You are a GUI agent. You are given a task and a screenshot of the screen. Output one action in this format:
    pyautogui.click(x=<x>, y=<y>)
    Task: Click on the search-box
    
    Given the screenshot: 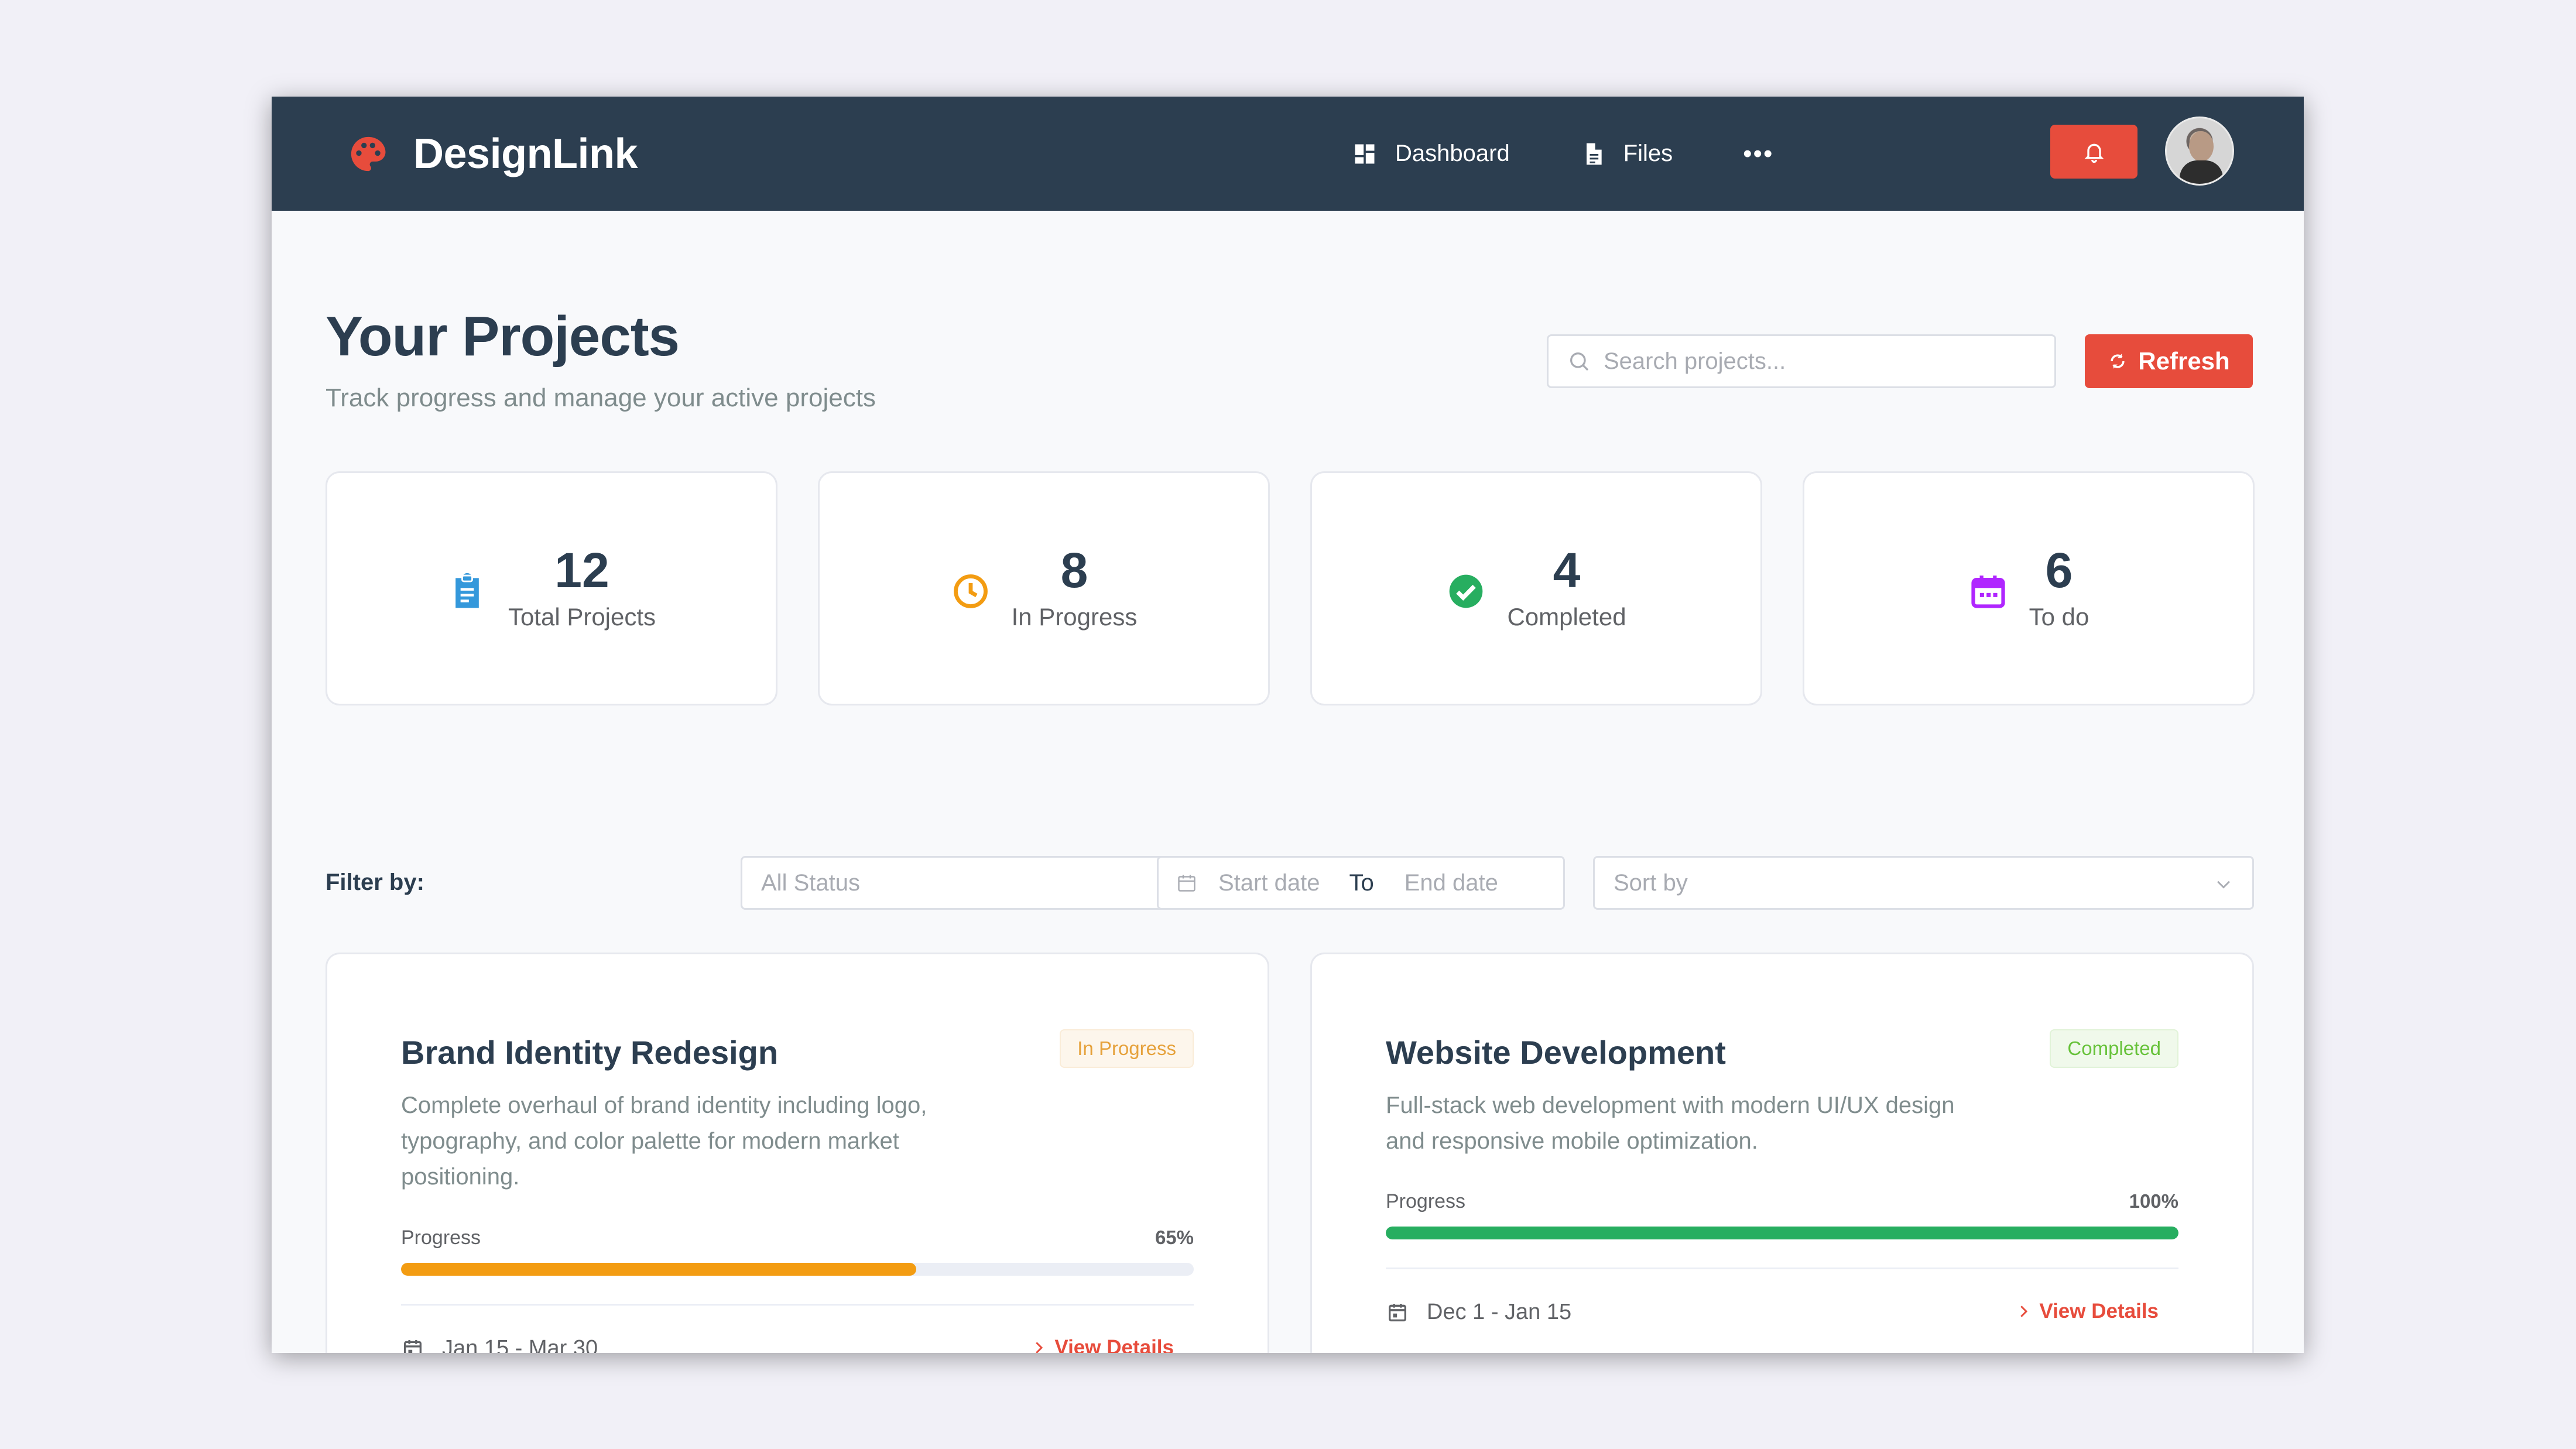 What is the action you would take?
    pyautogui.click(x=1801, y=361)
    